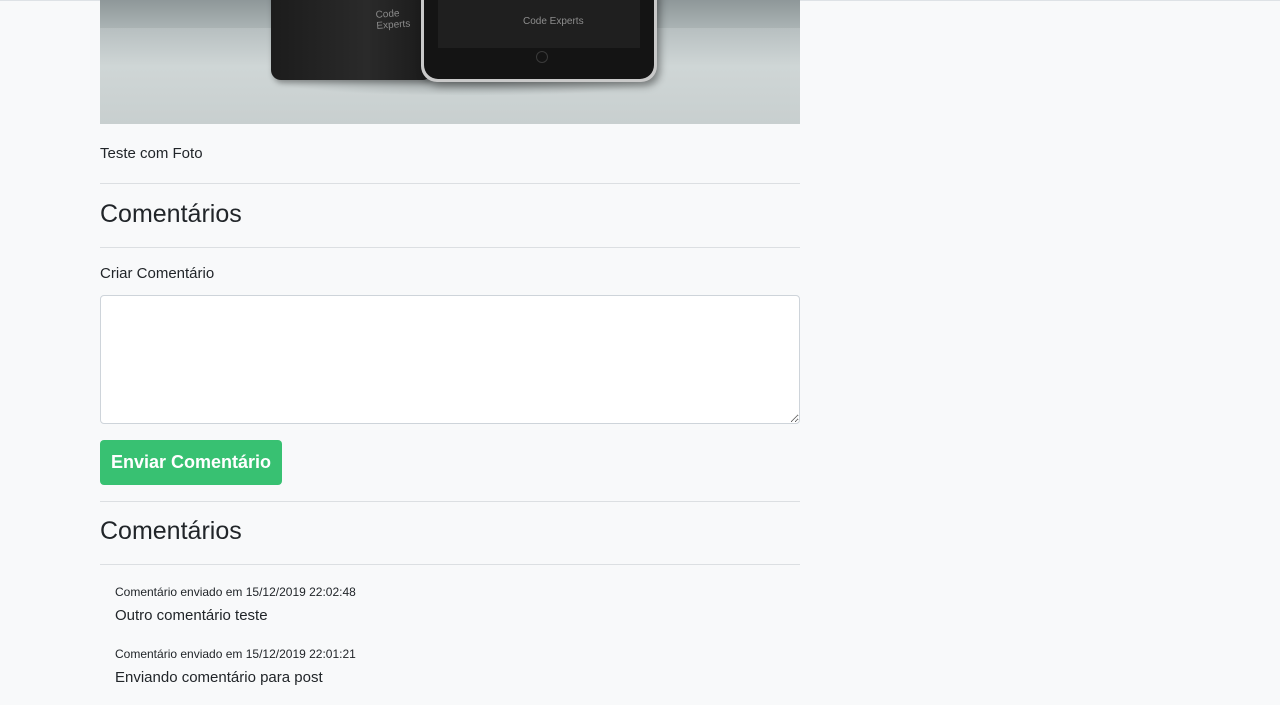 This screenshot has height=705, width=1280. I want to click on post-content: Teste com Foto, so click(151, 153).